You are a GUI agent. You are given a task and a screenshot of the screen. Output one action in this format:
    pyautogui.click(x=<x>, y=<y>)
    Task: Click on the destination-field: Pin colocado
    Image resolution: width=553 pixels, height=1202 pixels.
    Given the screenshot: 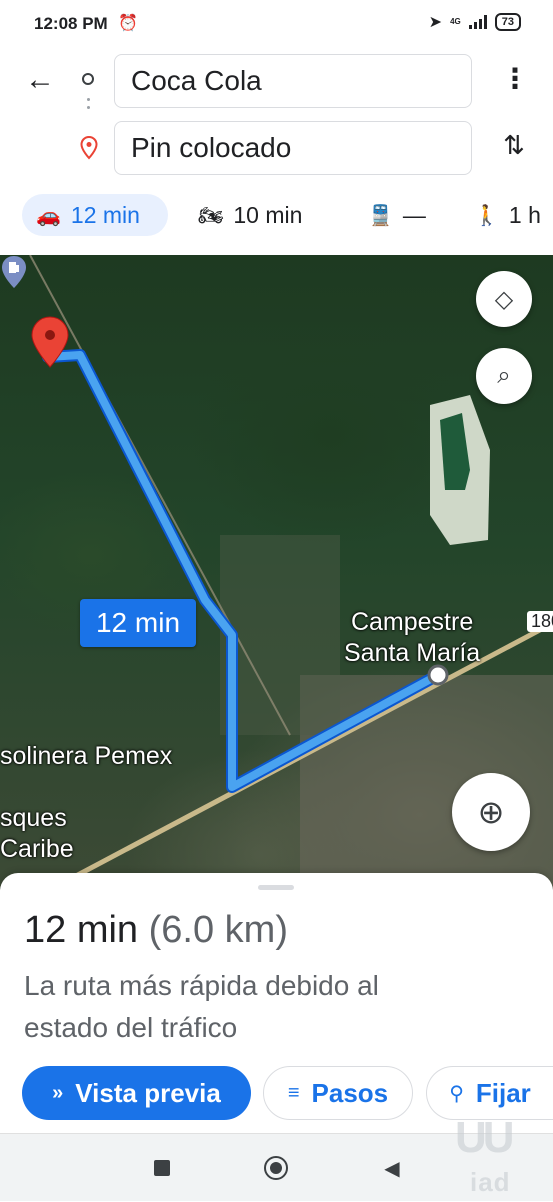 What is the action you would take?
    pyautogui.click(x=293, y=148)
    